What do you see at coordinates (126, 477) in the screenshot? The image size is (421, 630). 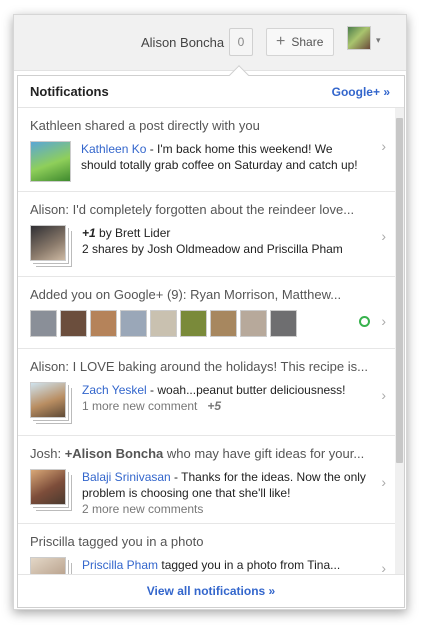 I see `author-link: Balaji Srinivasan` at bounding box center [126, 477].